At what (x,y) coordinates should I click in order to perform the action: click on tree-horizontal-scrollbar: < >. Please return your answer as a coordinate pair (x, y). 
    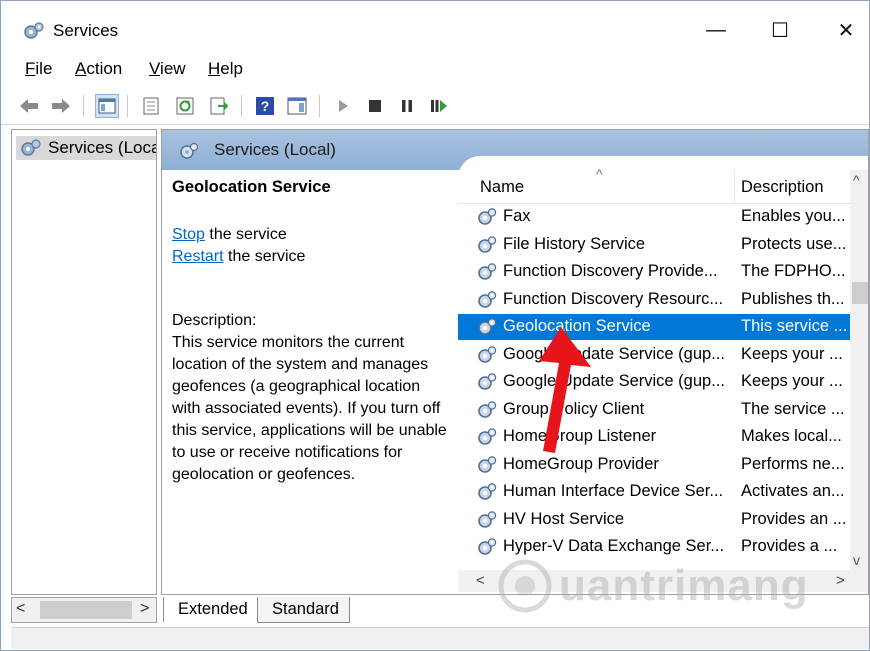
    Looking at the image, I should click on (84, 610).